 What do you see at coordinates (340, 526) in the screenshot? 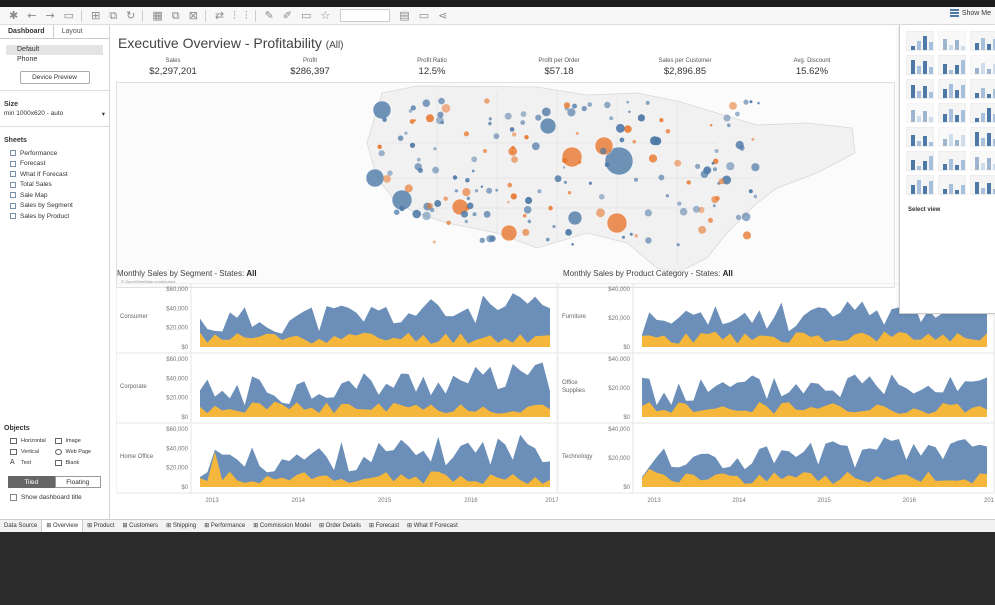
I see `sheet-tab: ⊞ Order Details` at bounding box center [340, 526].